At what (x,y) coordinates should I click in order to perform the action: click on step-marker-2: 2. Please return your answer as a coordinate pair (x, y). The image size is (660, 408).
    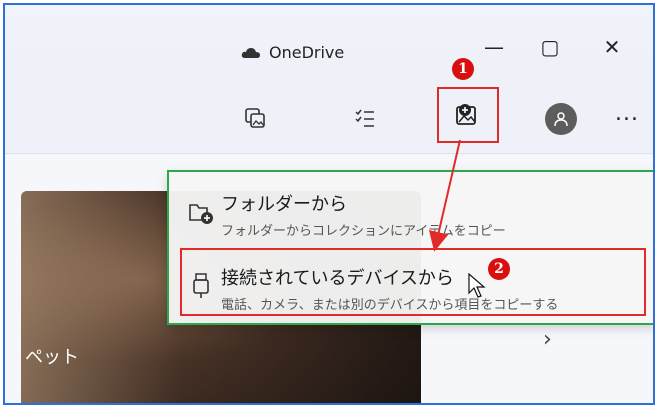
    Looking at the image, I should click on (499, 269).